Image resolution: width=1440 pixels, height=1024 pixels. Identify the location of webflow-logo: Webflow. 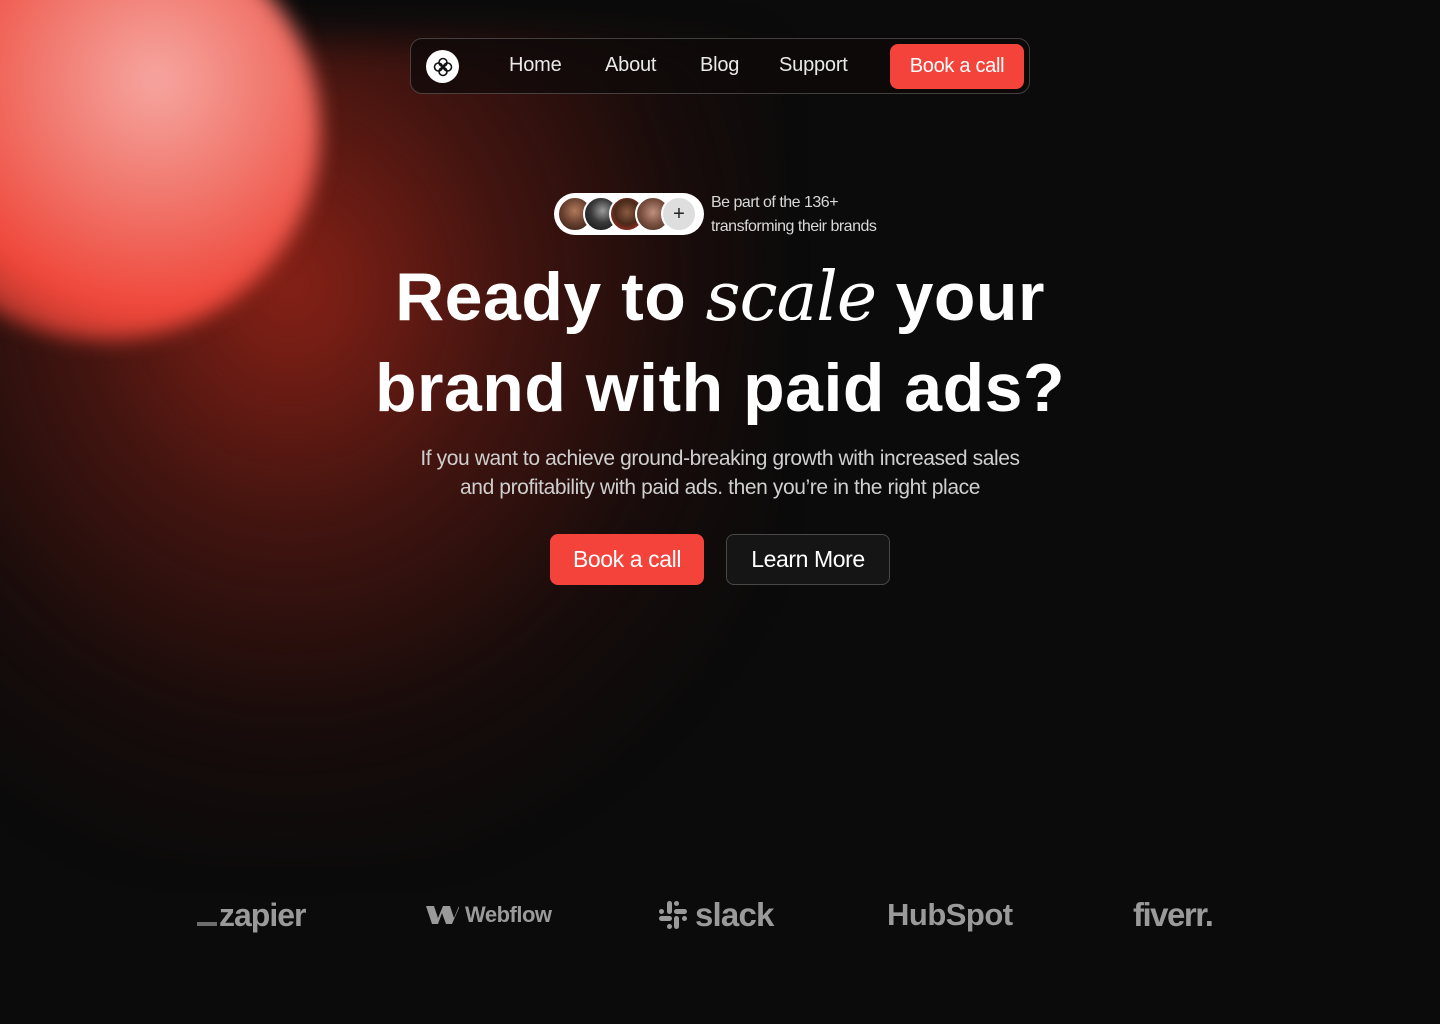
(489, 915).